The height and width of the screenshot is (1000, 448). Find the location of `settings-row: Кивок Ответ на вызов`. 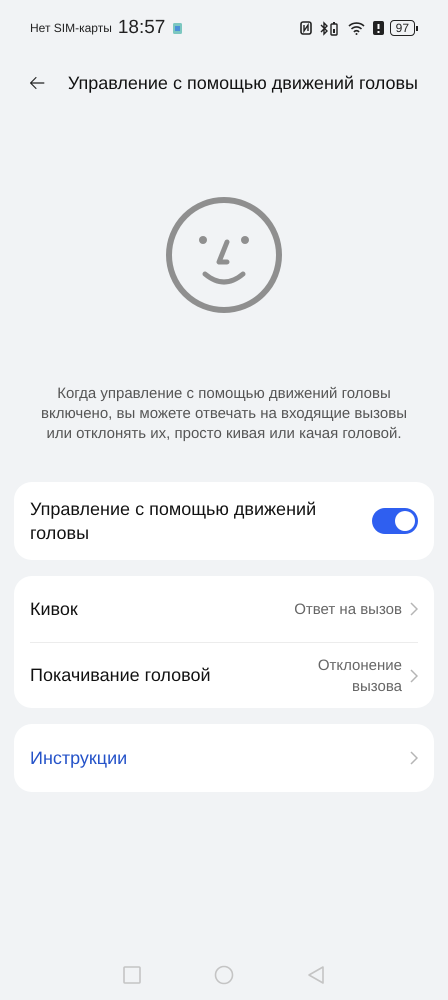

settings-row: Кивок Ответ на вызов is located at coordinates (224, 609).